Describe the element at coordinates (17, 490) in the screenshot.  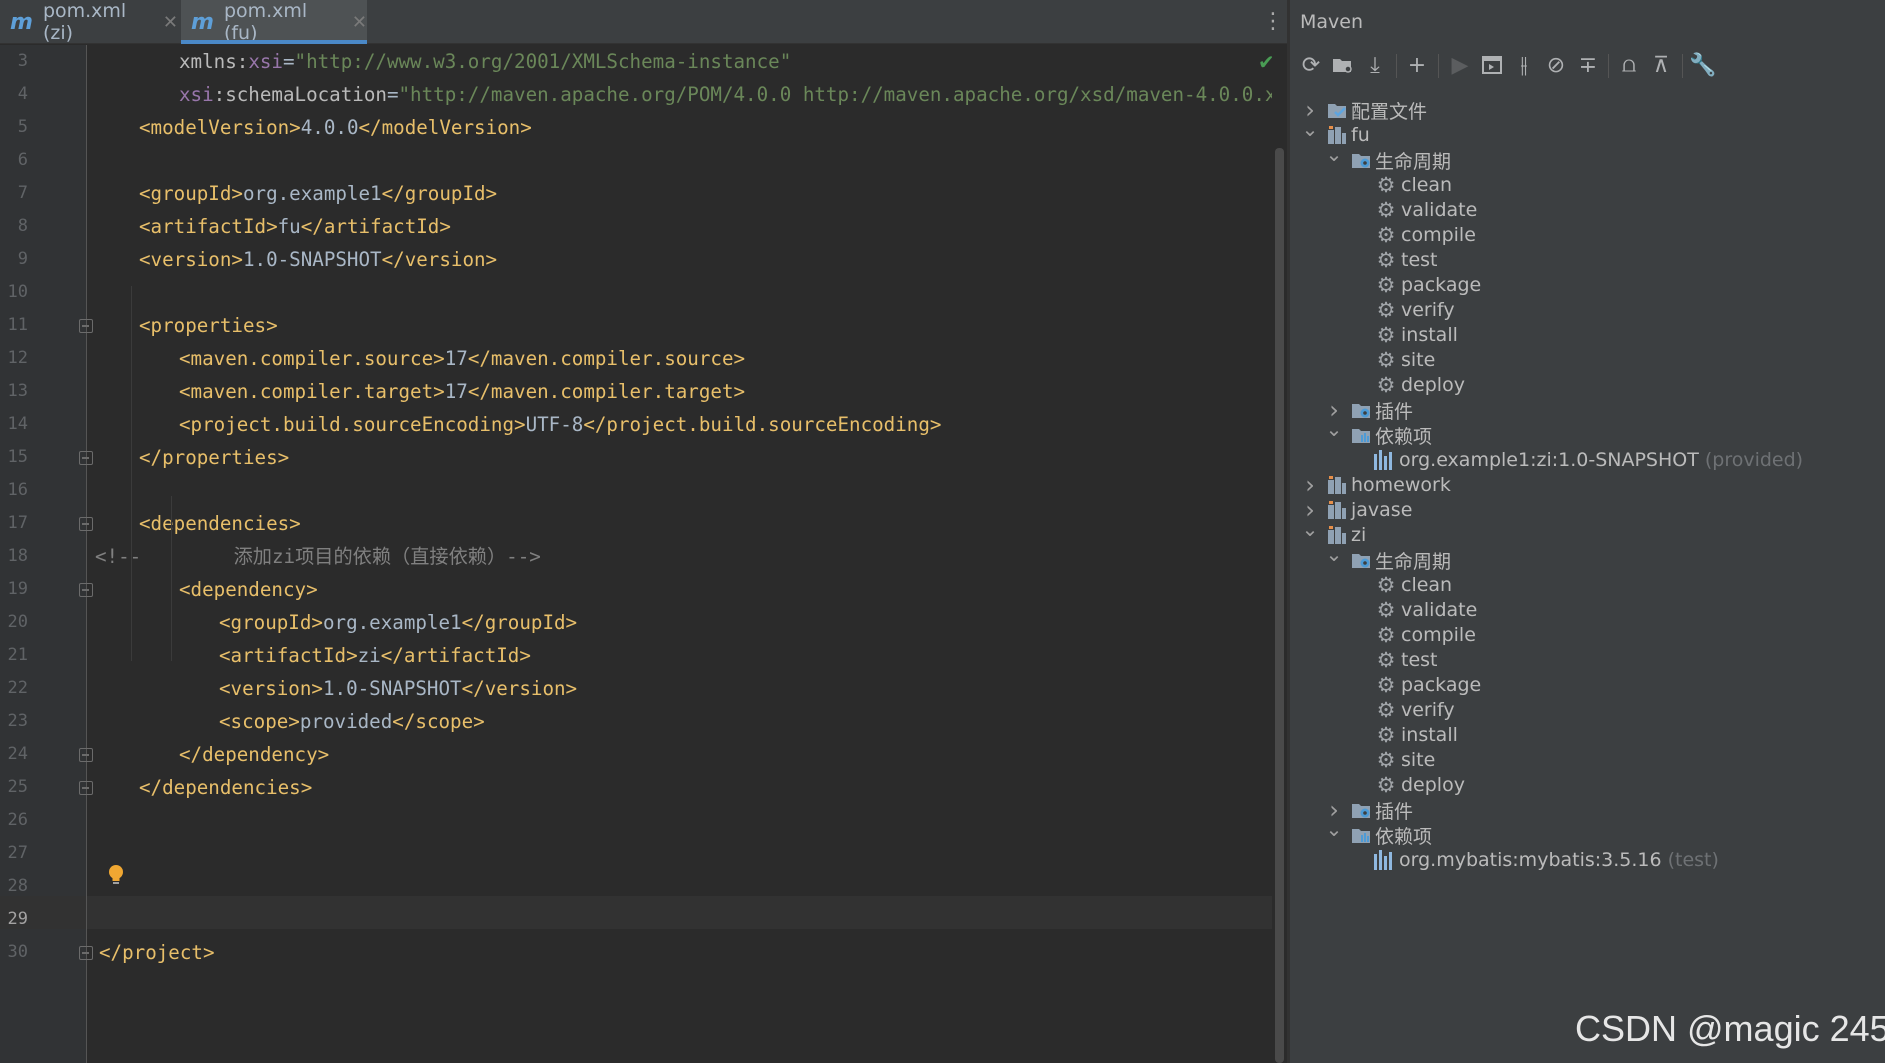
I see `line-number: 16` at that location.